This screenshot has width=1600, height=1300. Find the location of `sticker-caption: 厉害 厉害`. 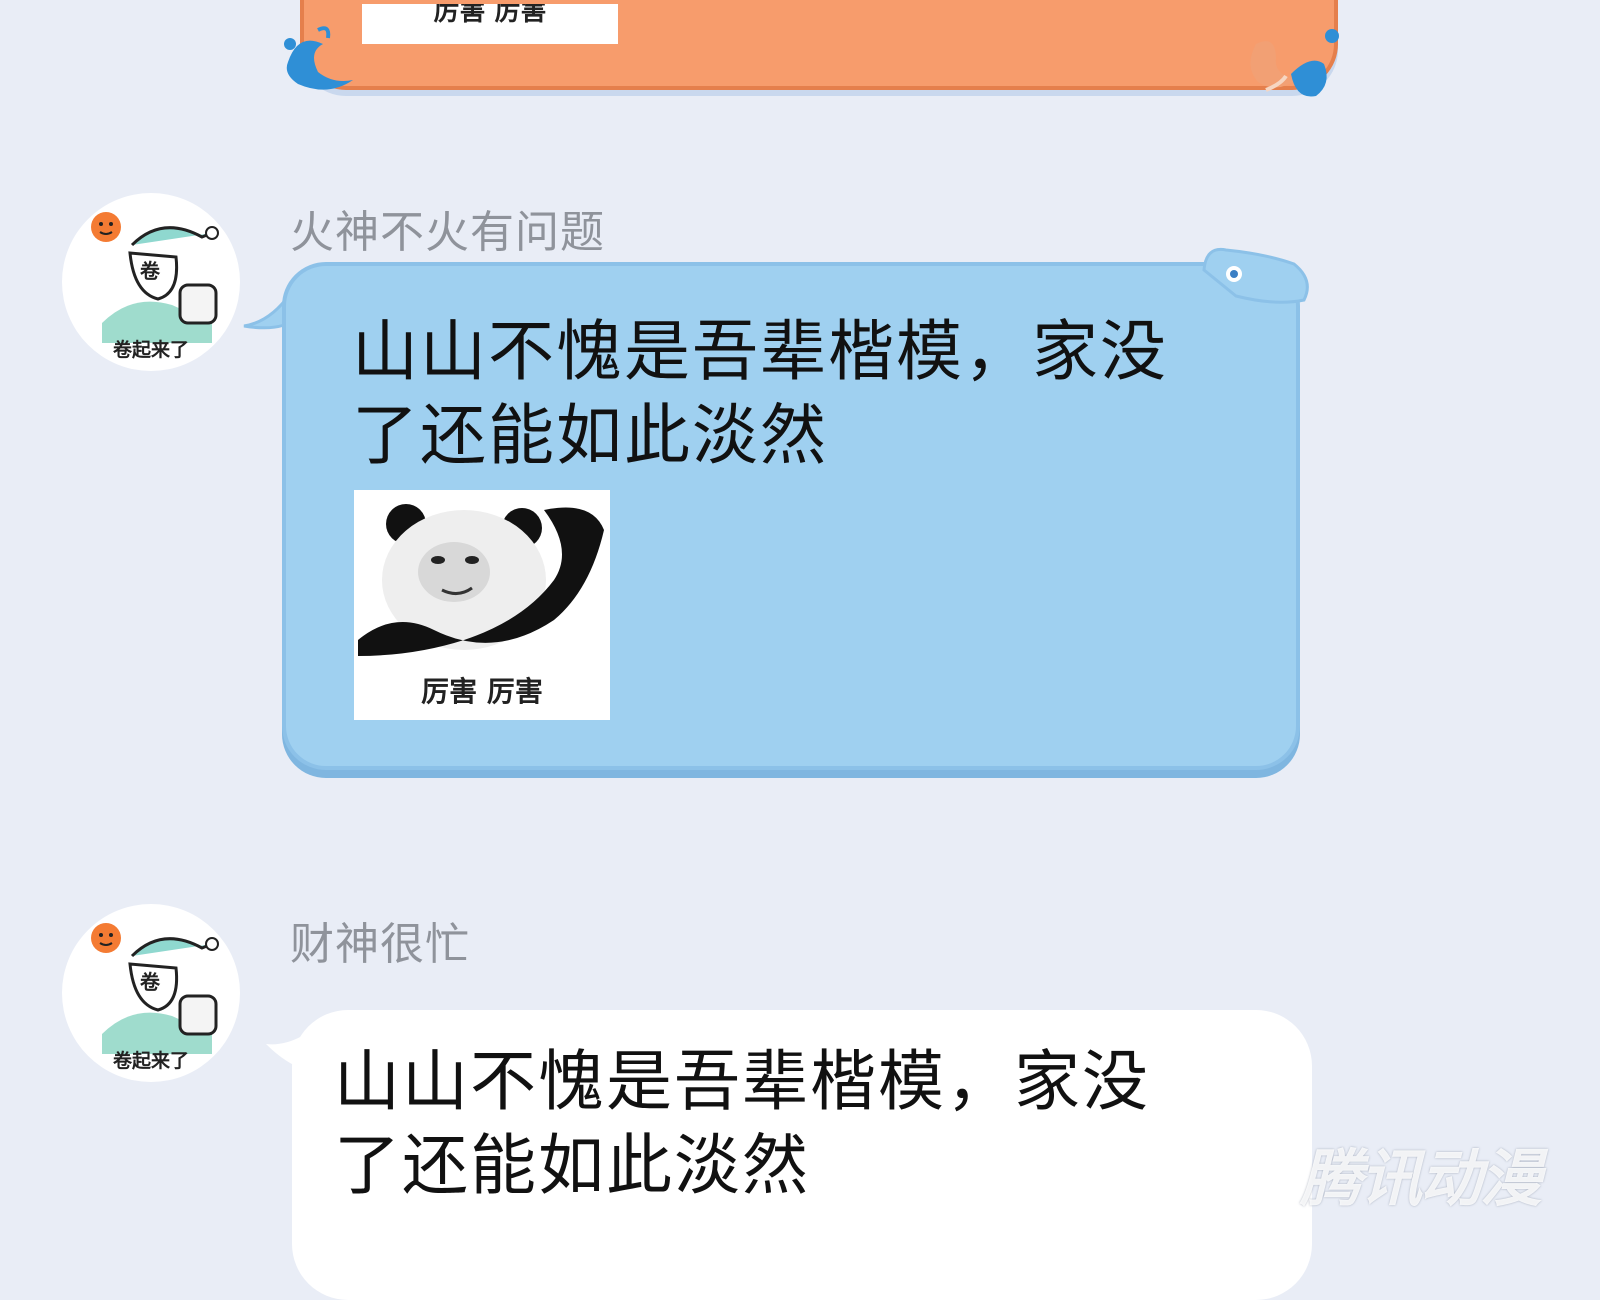

sticker-caption: 厉害 厉害 is located at coordinates (482, 691).